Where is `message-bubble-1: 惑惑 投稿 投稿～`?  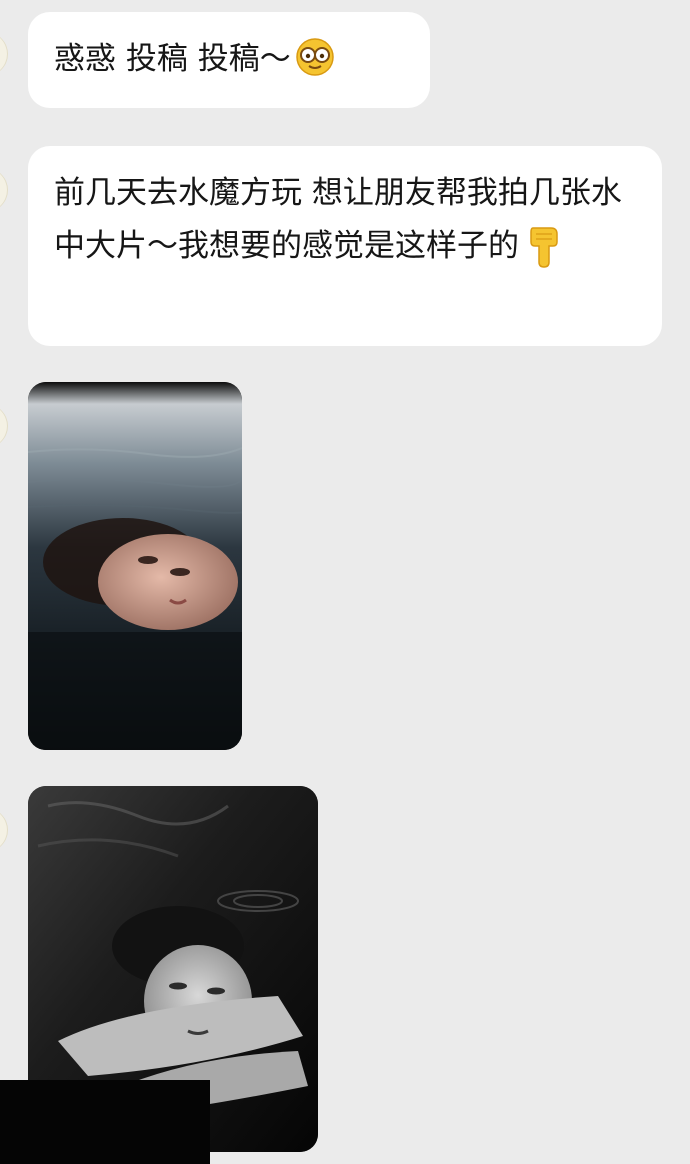 message-bubble-1: 惑惑 投稿 投稿～ is located at coordinates (229, 60).